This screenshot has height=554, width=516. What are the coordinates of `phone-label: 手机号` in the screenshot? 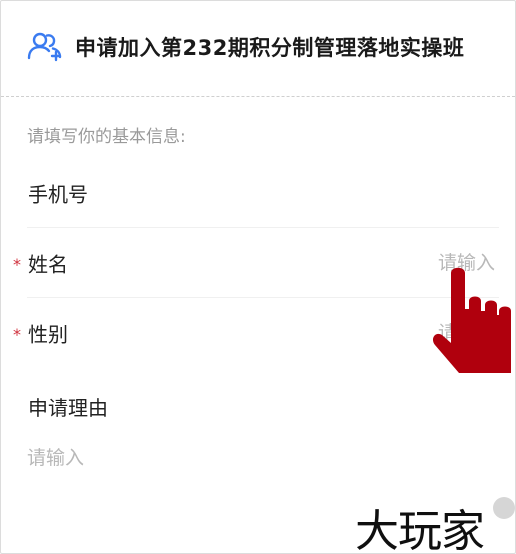 It's located at (58, 194).